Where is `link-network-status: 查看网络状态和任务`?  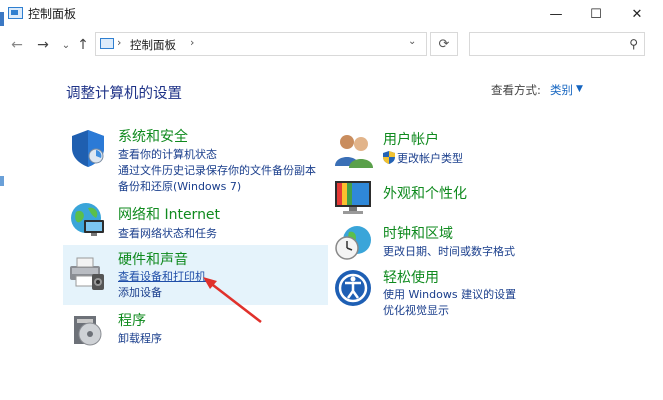 link-network-status: 查看网络状态和任务 is located at coordinates (167, 233).